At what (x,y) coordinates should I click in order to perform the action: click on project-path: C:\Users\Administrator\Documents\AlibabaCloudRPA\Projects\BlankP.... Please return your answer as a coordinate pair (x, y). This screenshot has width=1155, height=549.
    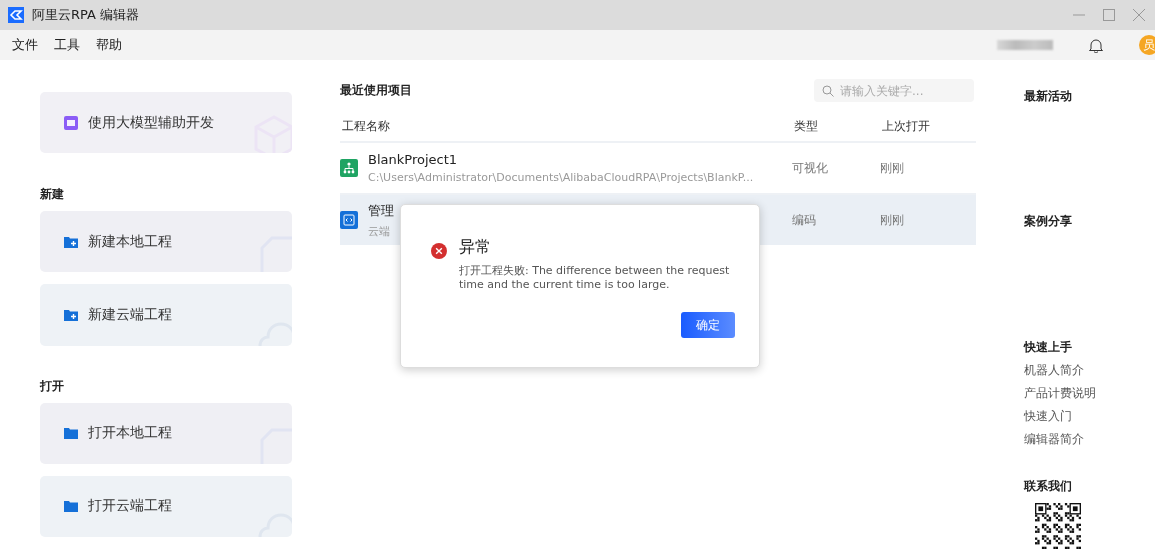
    Looking at the image, I should click on (561, 177).